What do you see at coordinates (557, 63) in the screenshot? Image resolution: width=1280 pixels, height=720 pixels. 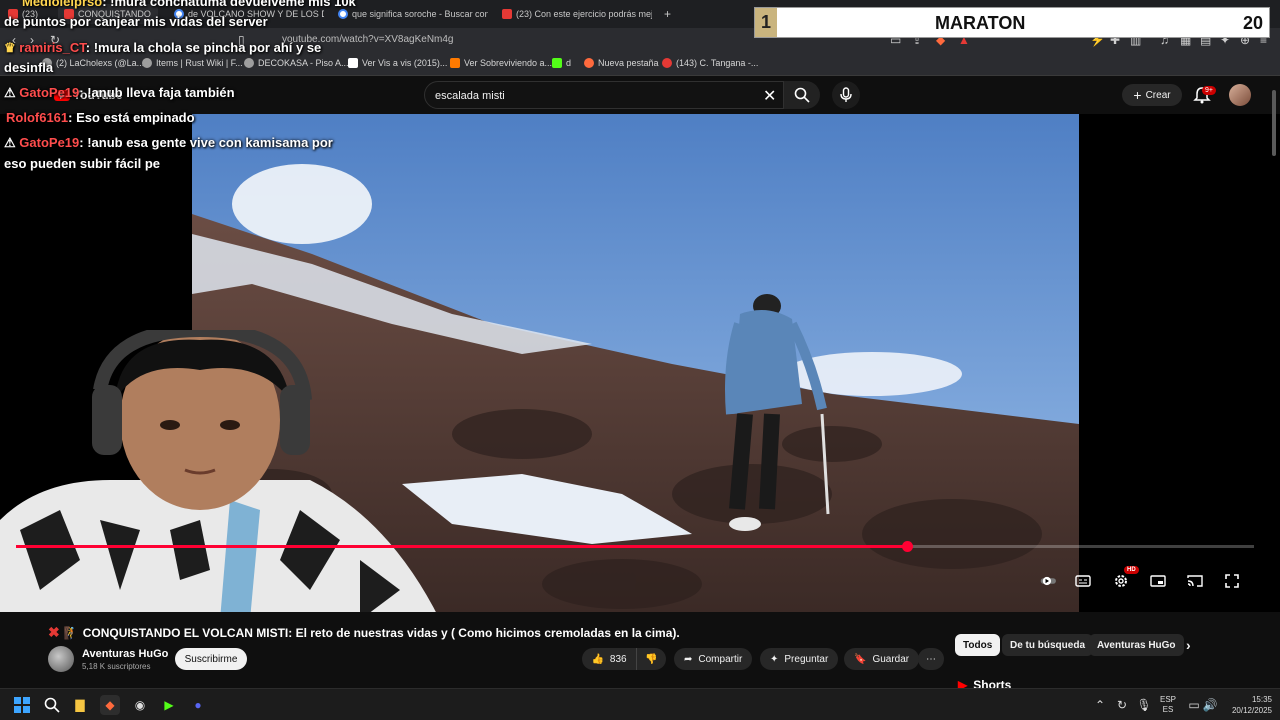 I see `kick-icon` at bounding box center [557, 63].